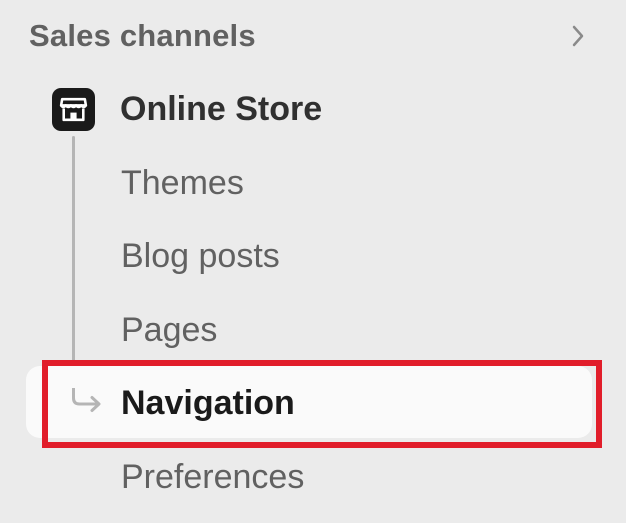 The image size is (626, 523). I want to click on sidebar-item-themes: Themes, so click(182, 183).